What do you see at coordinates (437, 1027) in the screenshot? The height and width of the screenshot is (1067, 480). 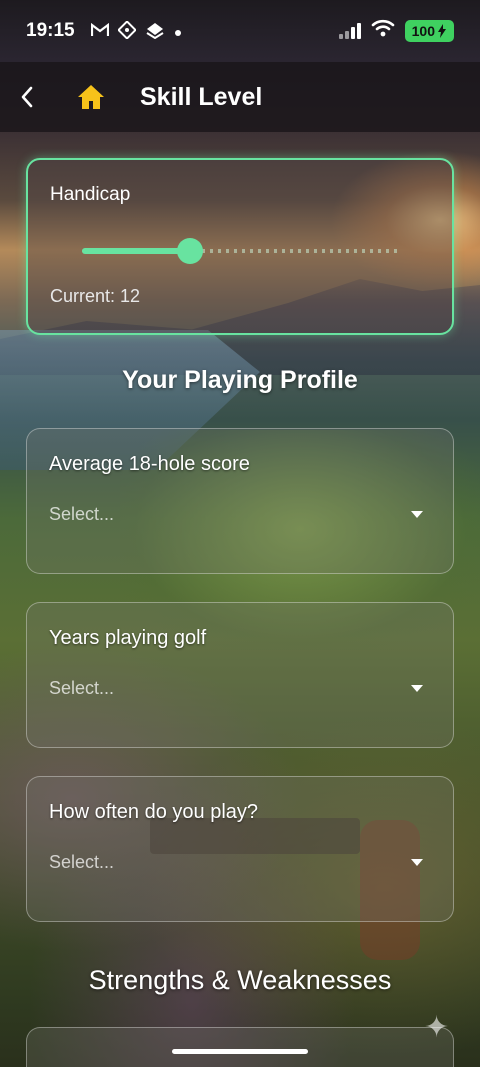 I see `sparkle-icon: ✦` at bounding box center [437, 1027].